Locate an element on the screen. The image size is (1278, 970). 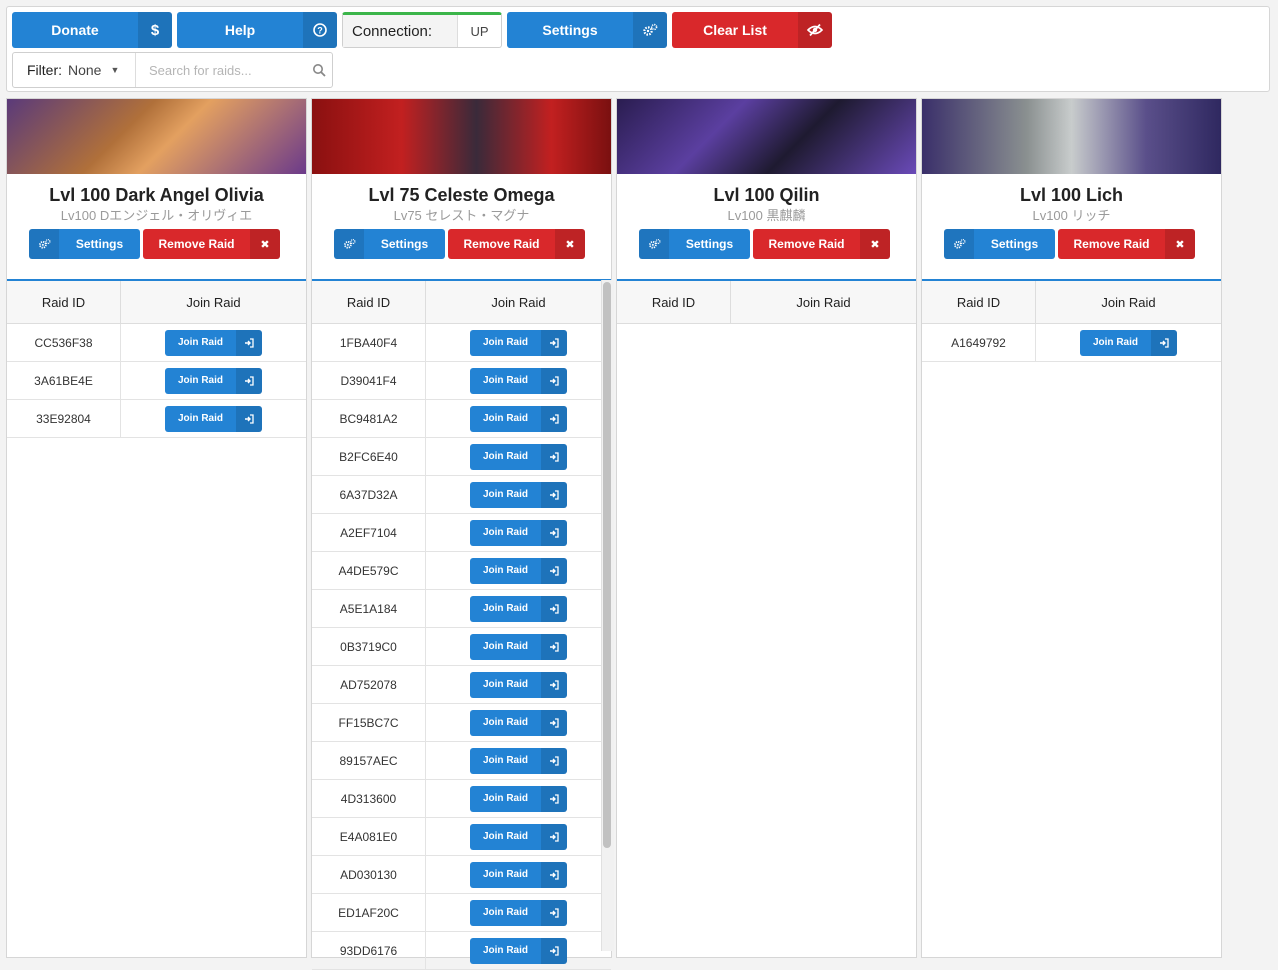
raid-id-cell: 89157AEC is located at coordinates (369, 760).